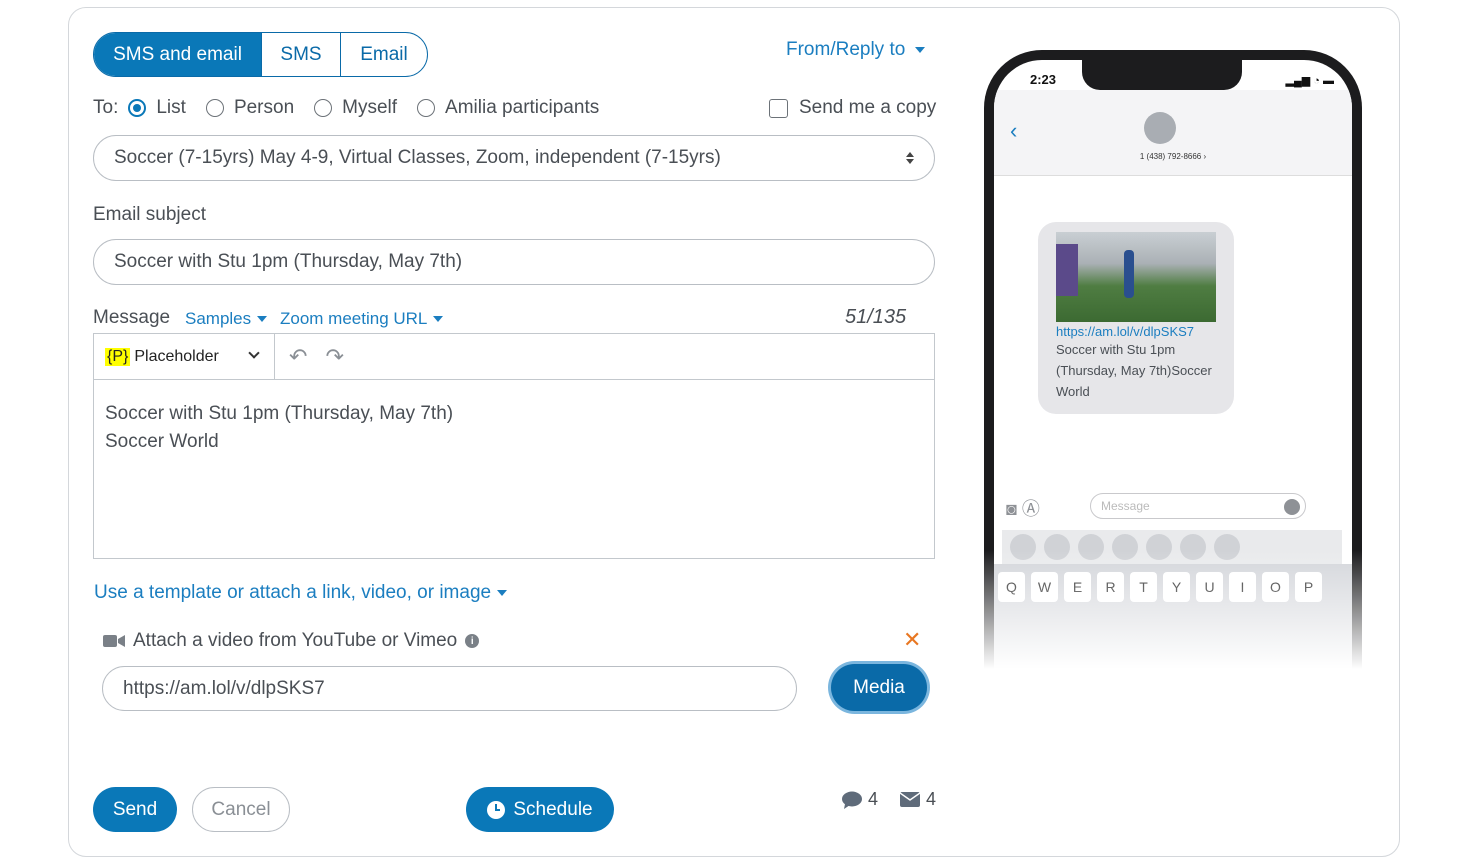 This screenshot has height=863, width=1479. What do you see at coordinates (514, 262) in the screenshot?
I see `email-subject-input: Soccer with Stu 1pm (Thursday, May 7th)` at bounding box center [514, 262].